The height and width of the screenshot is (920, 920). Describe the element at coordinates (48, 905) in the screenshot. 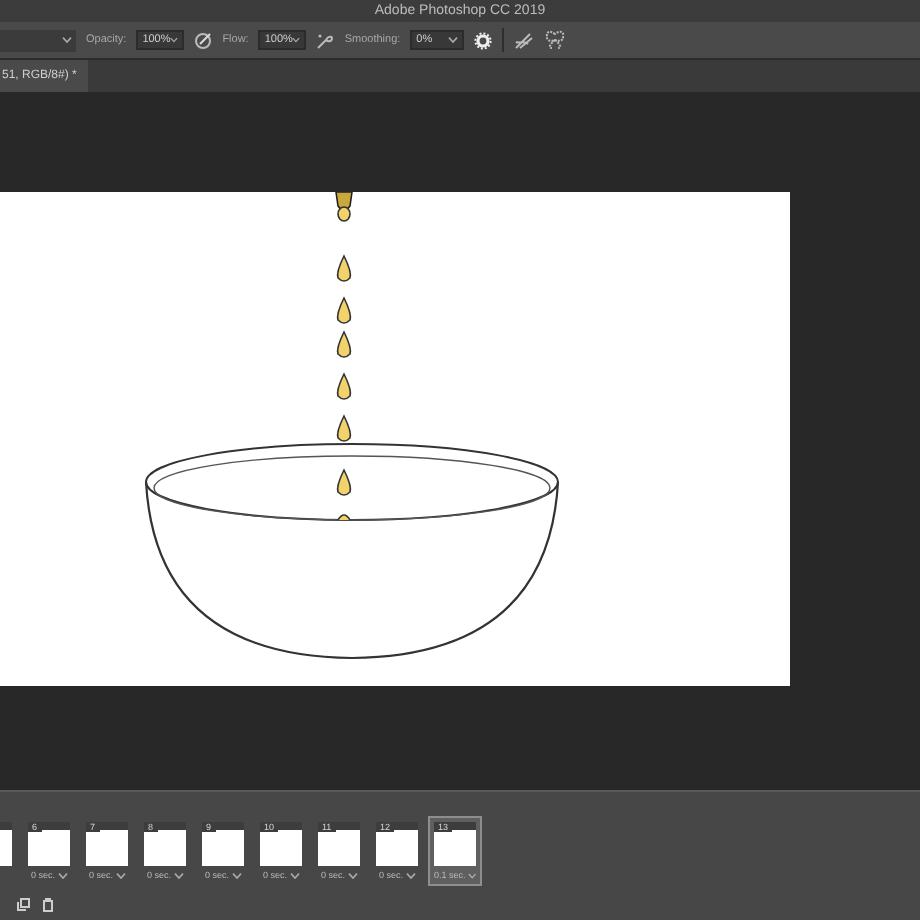

I see `trash-icon` at that location.